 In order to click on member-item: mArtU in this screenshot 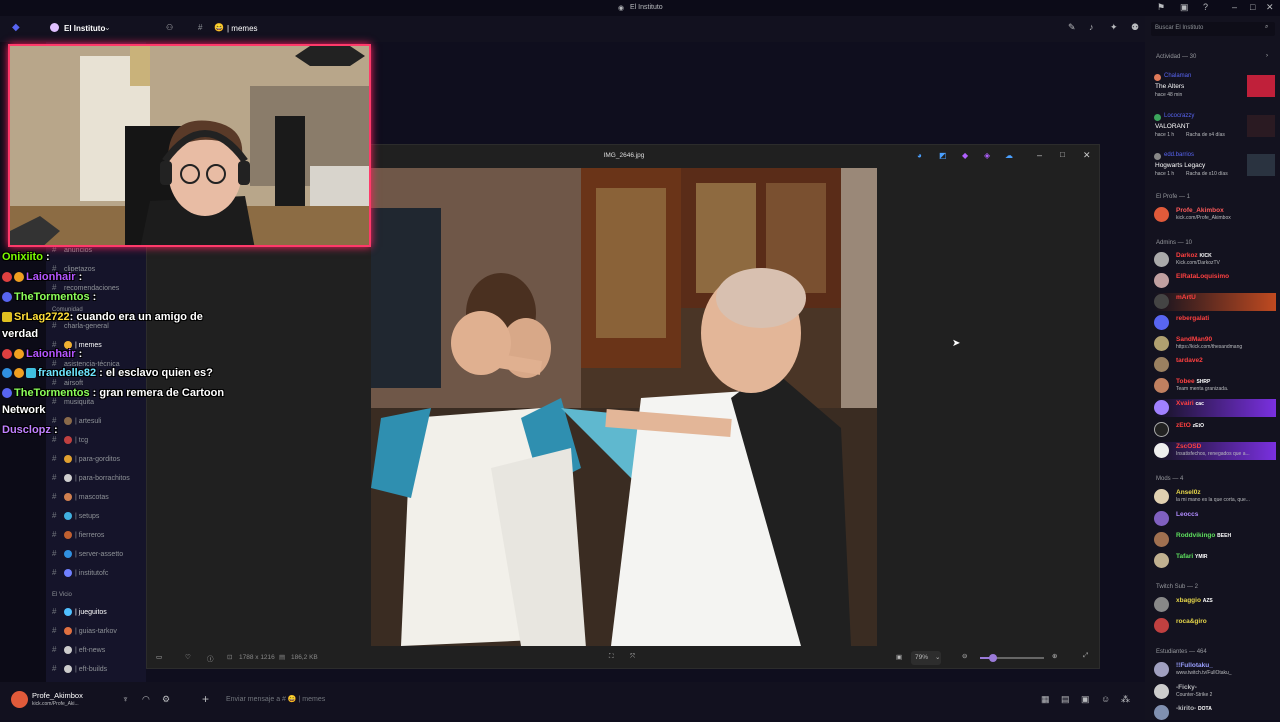, I will do `click(1215, 302)`.